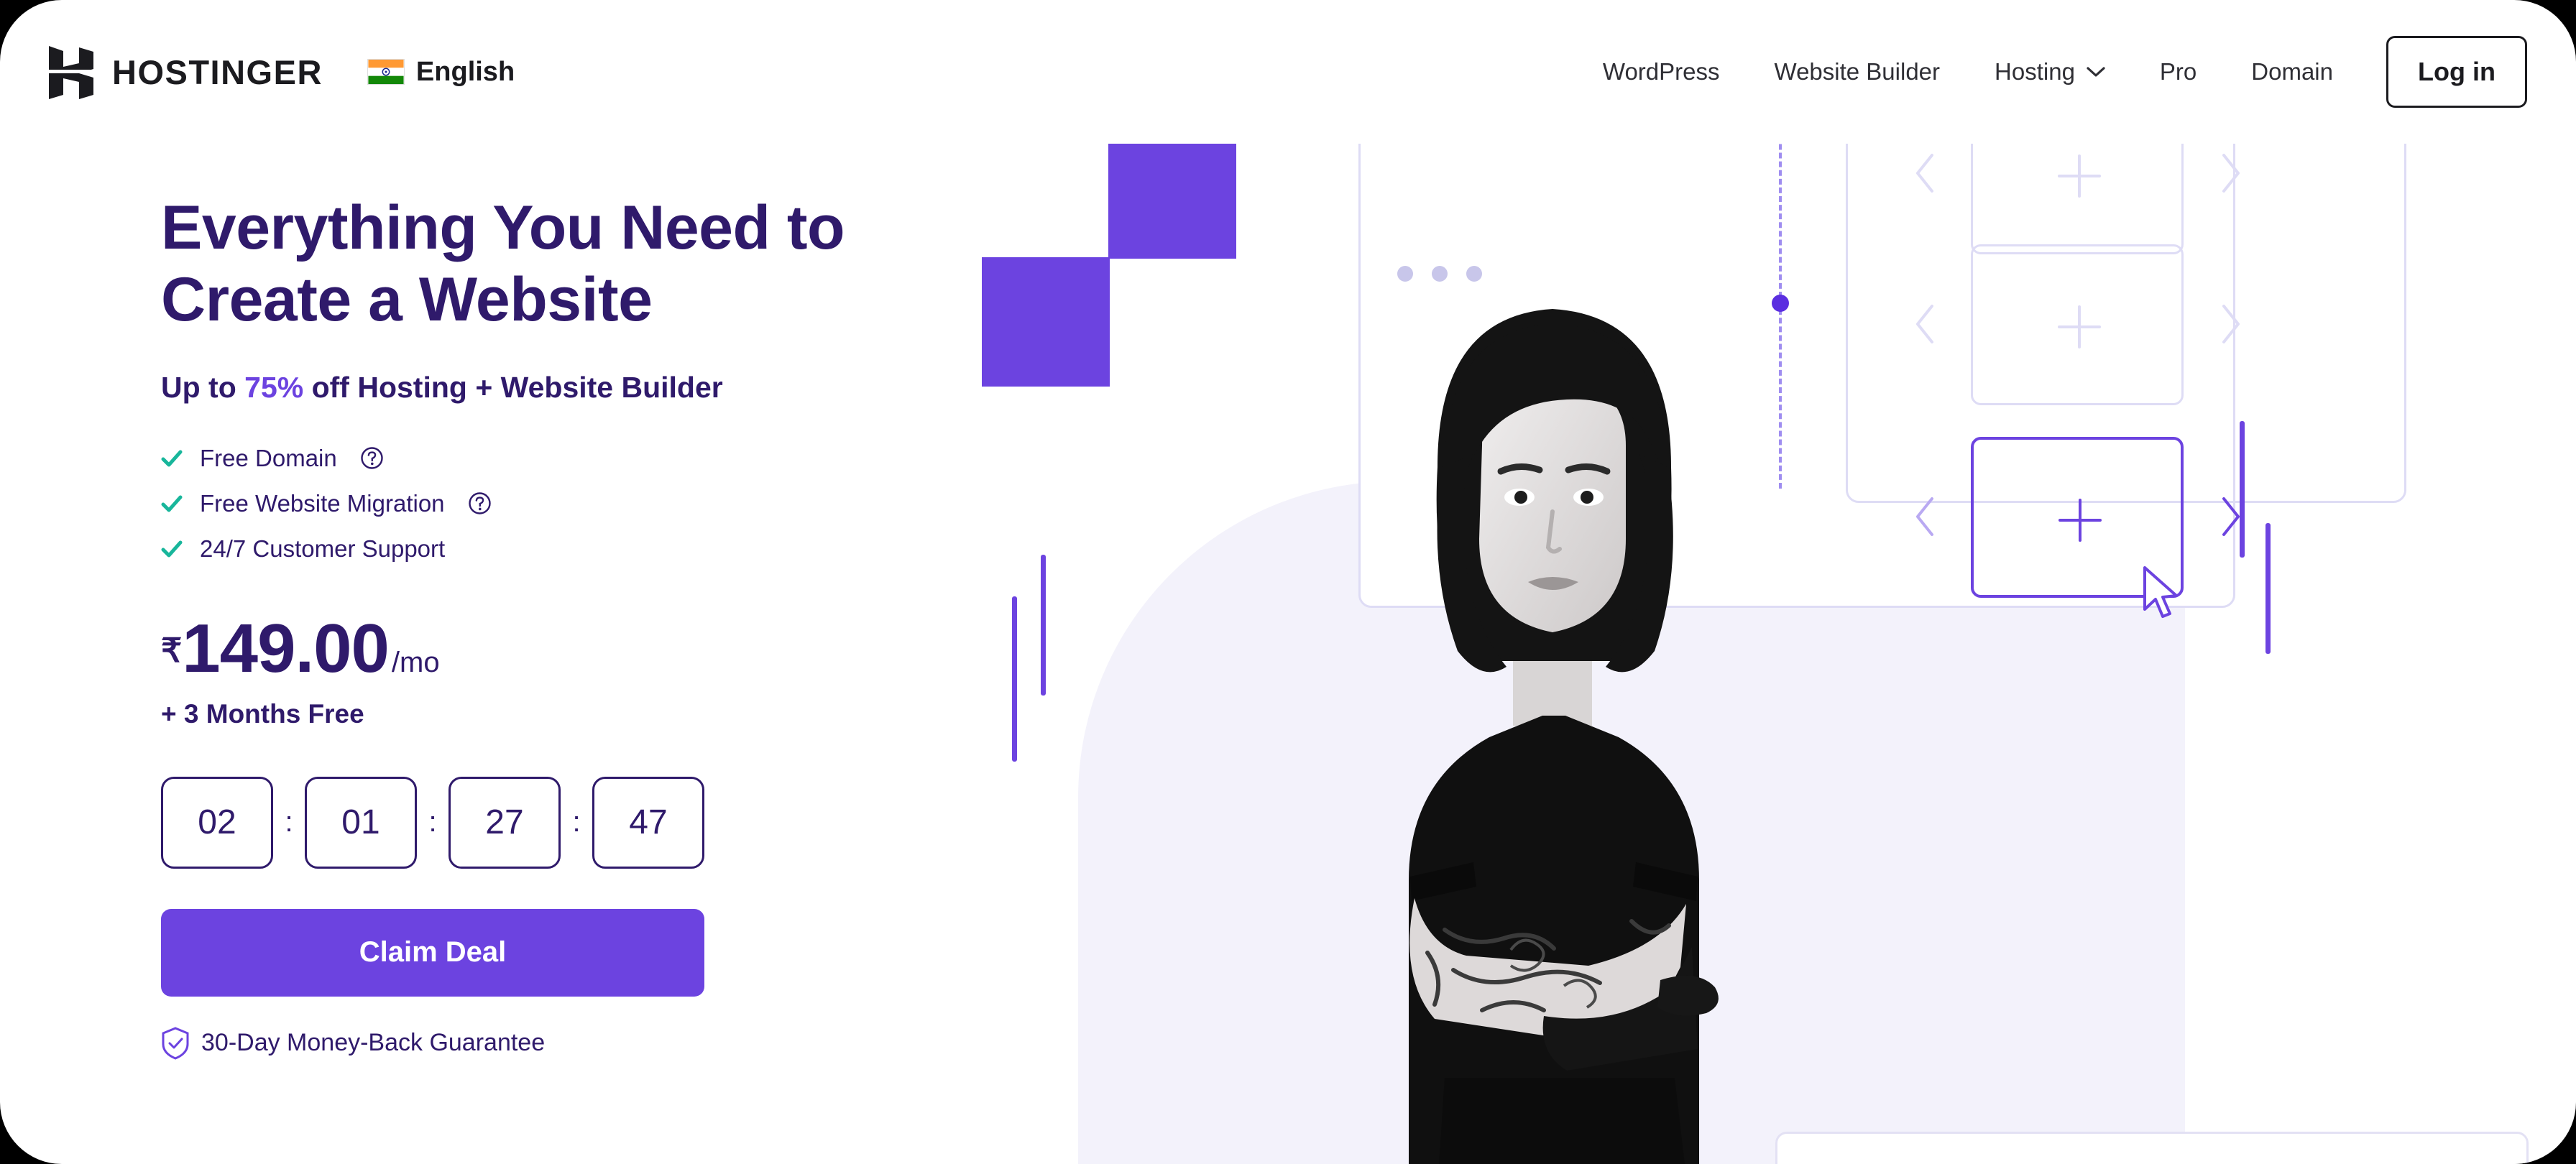 This screenshot has width=2576, height=1164. I want to click on subhead-suffix: off Hosting + Website Builder, so click(513, 387).